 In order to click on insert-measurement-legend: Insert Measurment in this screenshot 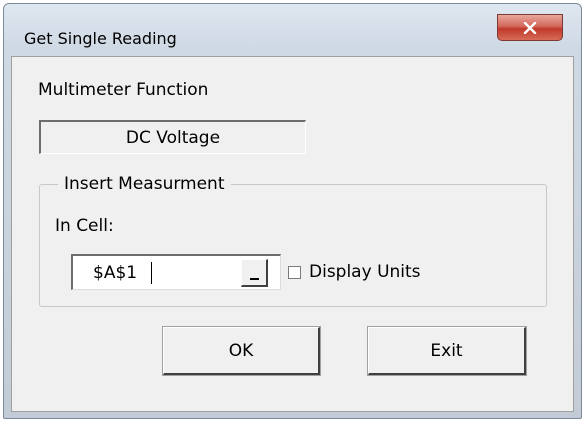, I will do `click(144, 184)`.